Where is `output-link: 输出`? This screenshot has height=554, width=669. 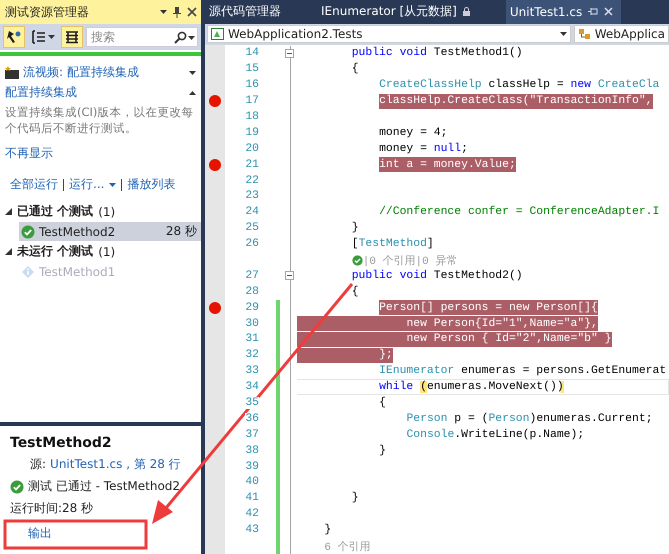 output-link: 输出 is located at coordinates (40, 533).